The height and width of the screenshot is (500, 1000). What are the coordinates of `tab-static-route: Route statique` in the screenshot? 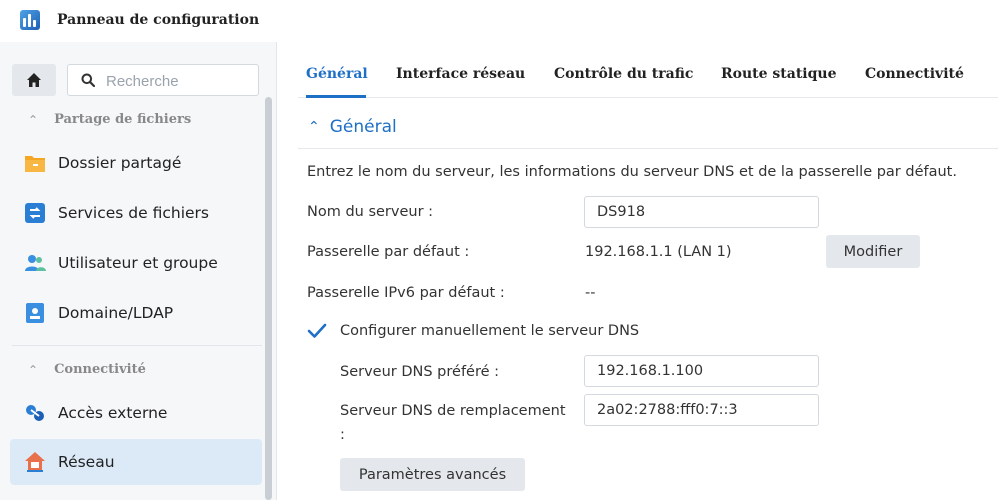 It's located at (778, 74).